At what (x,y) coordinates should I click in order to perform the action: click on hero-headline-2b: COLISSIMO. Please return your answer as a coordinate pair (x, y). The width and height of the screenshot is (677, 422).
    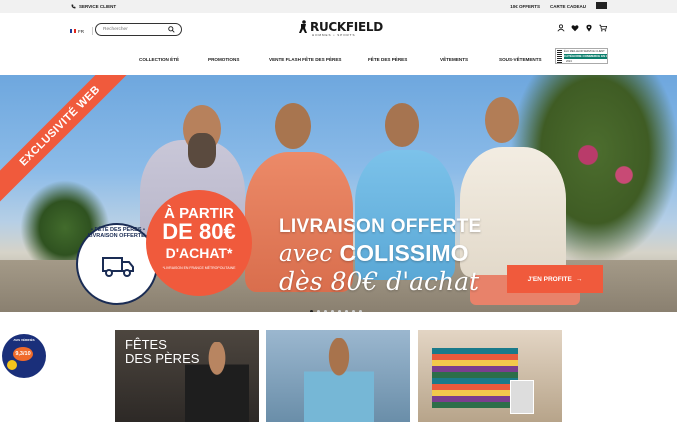
    Looking at the image, I should click on (404, 253).